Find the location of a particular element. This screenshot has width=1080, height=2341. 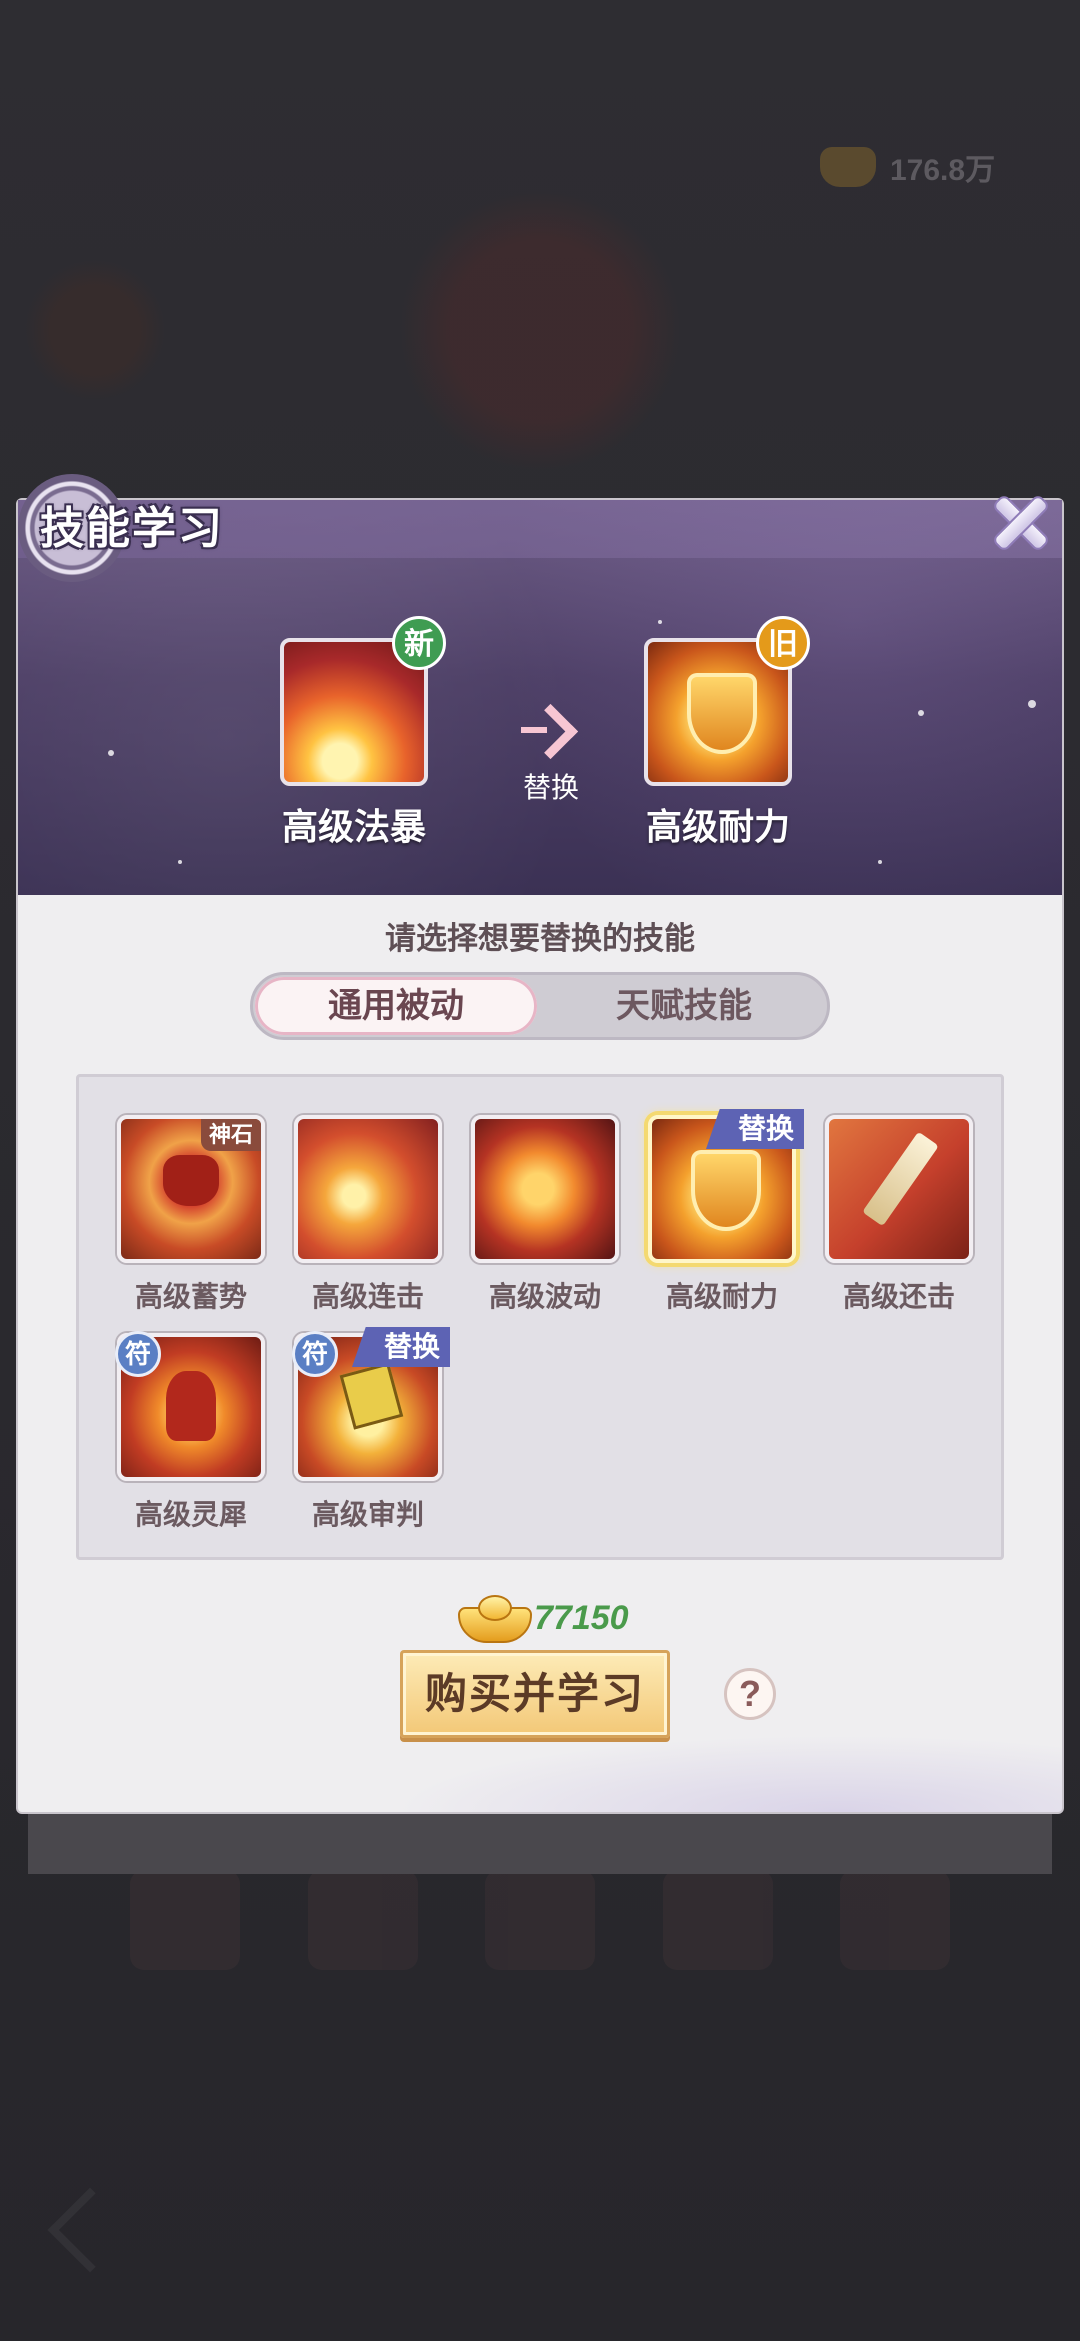

skill-item-advanced-counter: 高级还击 is located at coordinates (899, 1215).